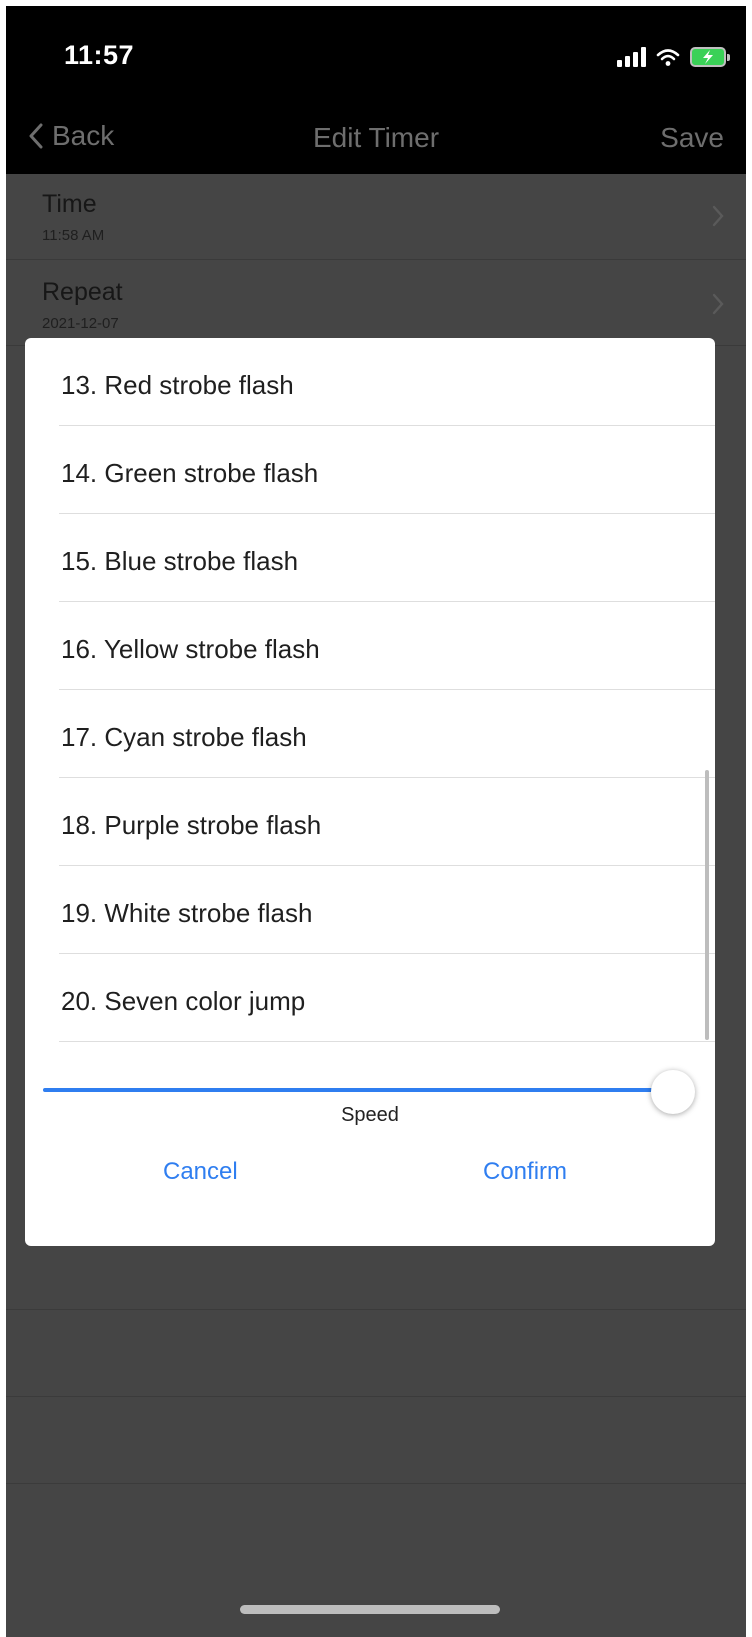  I want to click on mode-item: 16. Yellow strobe flash, so click(387, 646).